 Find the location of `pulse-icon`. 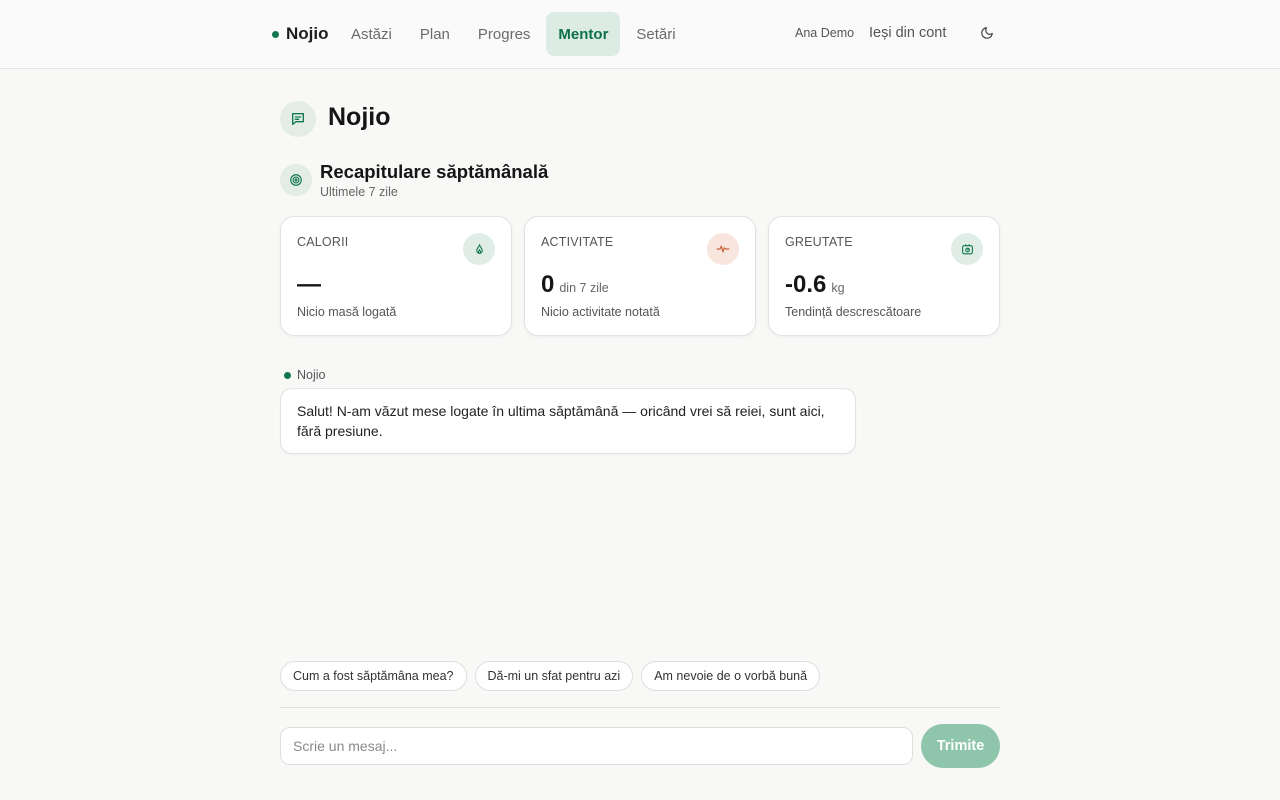

pulse-icon is located at coordinates (723, 249).